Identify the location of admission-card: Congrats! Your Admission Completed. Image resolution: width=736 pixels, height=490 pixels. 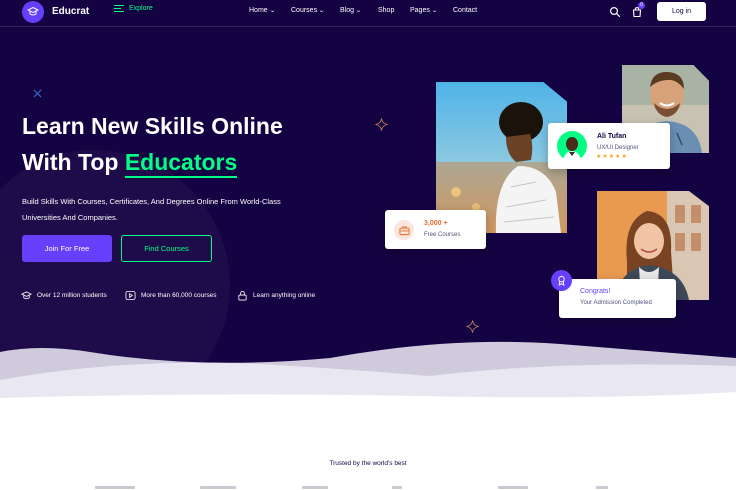
(617, 298).